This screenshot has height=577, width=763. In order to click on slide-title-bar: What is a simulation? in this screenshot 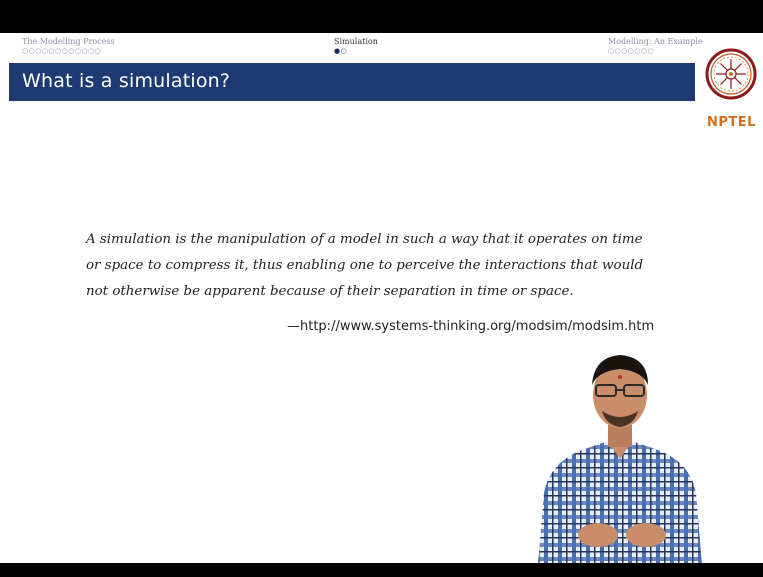, I will do `click(352, 82)`.